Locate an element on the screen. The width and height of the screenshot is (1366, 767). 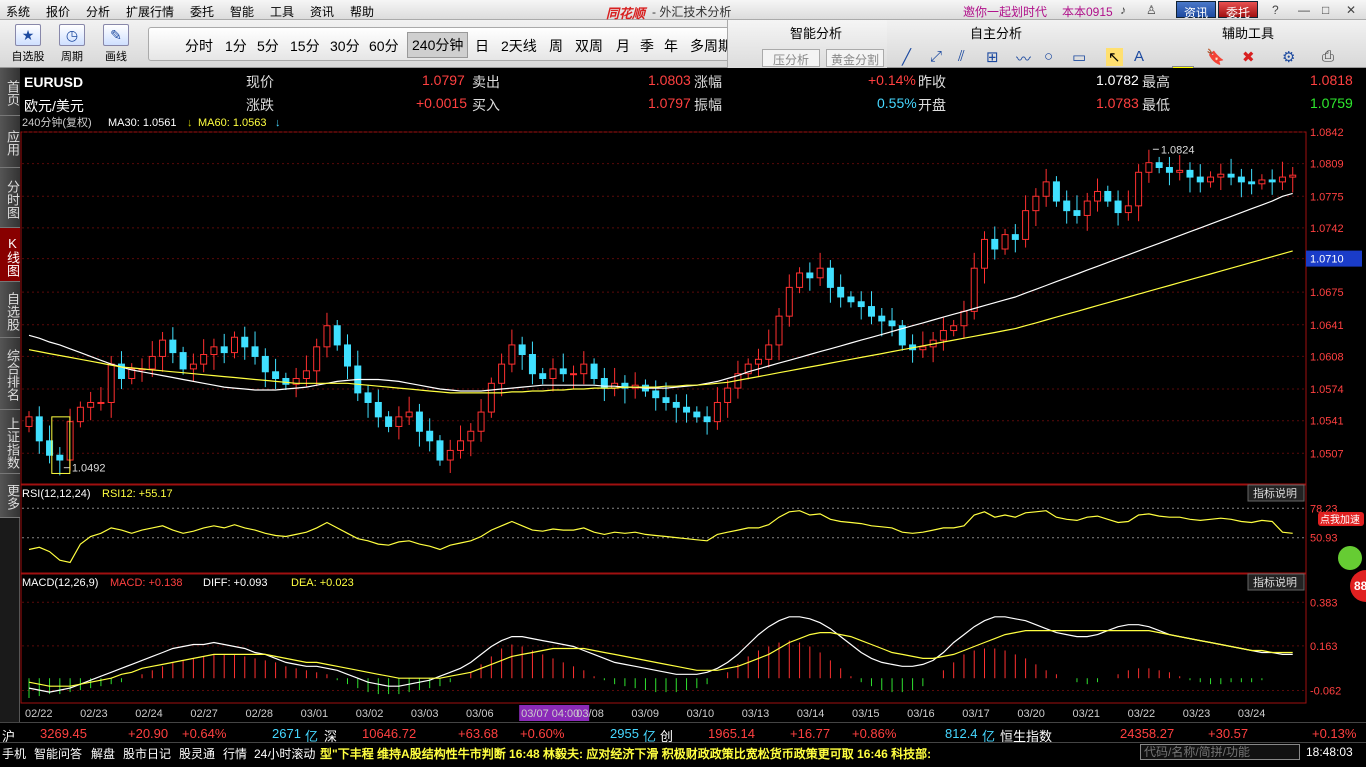
maximize-icon: □ is located at coordinates (1325, 10).